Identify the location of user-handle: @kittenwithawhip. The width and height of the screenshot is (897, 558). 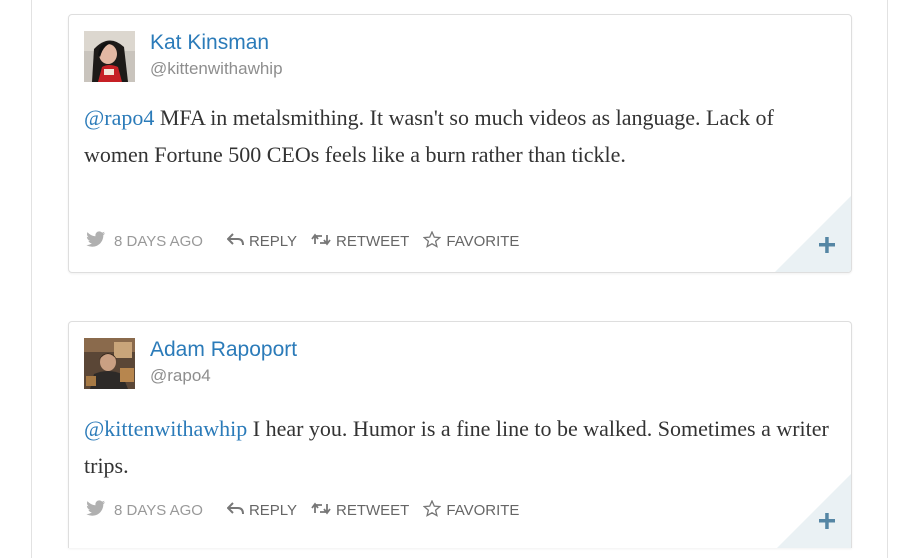
(216, 69).